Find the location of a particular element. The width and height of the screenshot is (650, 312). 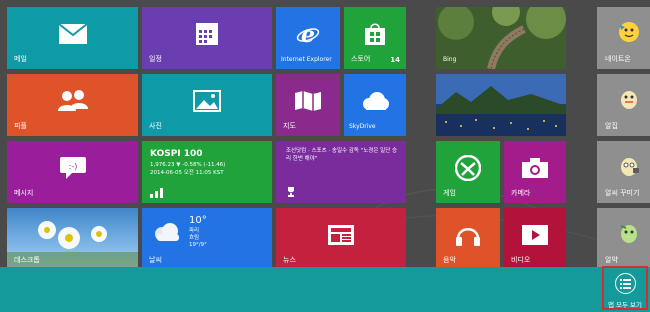

finance-change: 1,976.23 ▼ -0.58% (-11.46) is located at coordinates (188, 165).